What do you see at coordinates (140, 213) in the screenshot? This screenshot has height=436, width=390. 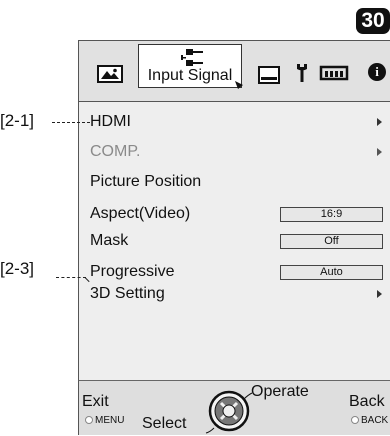 I see `menu-item-label: Aspect(Video)` at bounding box center [140, 213].